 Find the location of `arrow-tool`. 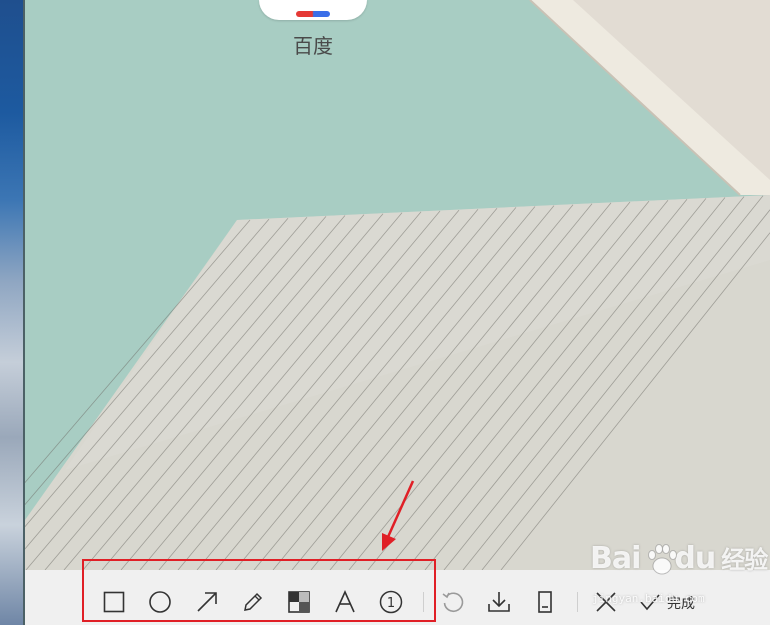

arrow-tool is located at coordinates (207, 602).